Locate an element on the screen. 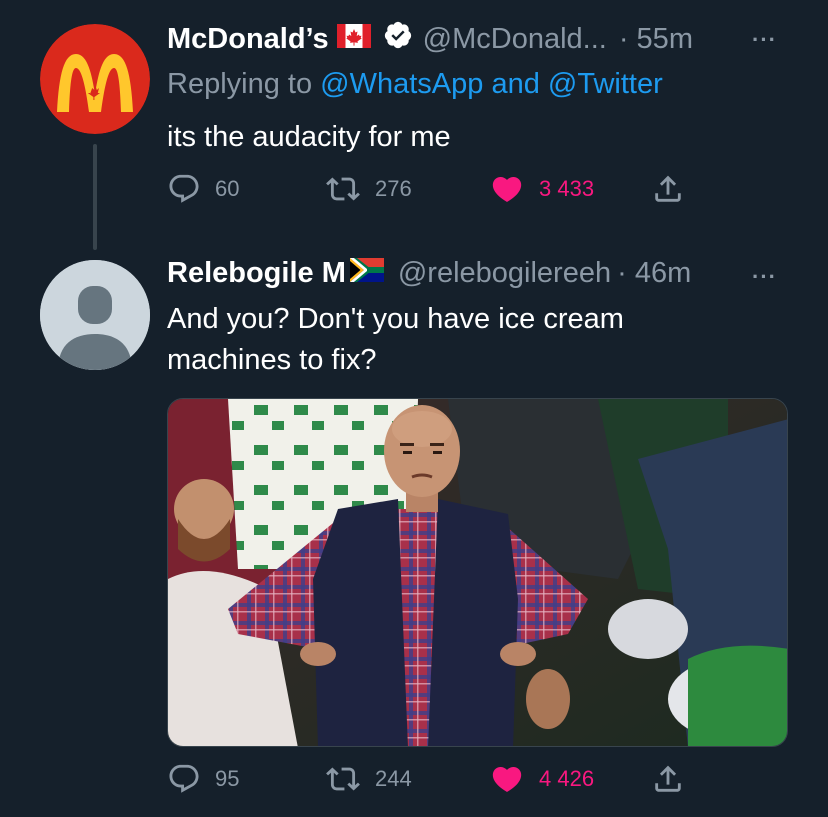 The height and width of the screenshot is (817, 828). tweet-actions: 60 276 3 433 is located at coordinates (427, 192).